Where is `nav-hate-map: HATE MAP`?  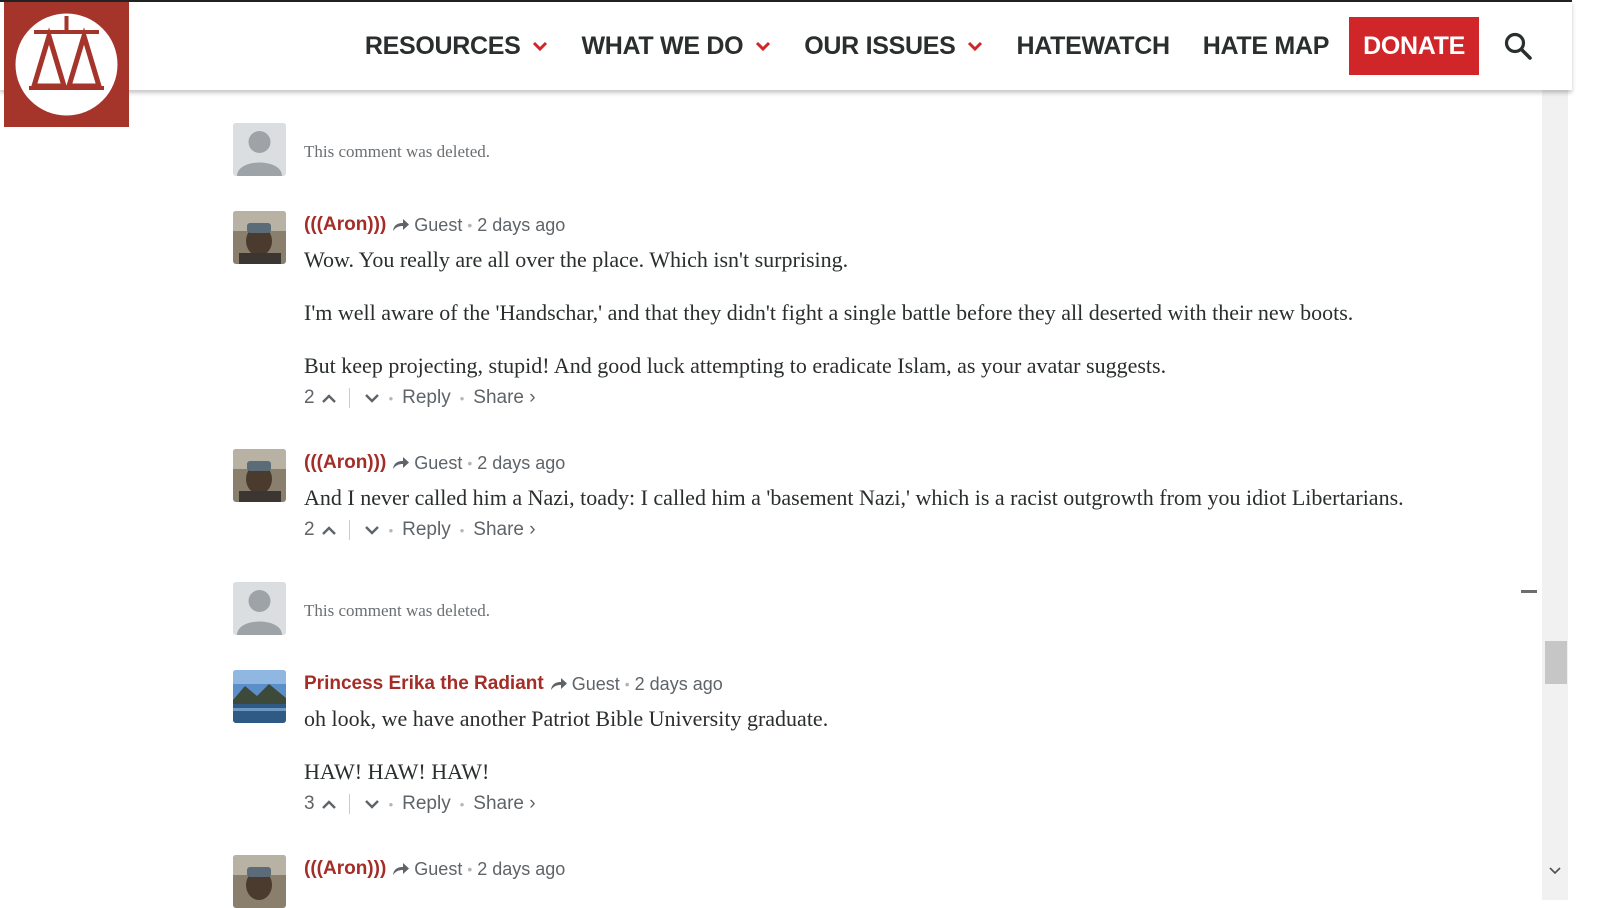
nav-hate-map: HATE MAP is located at coordinates (1266, 46).